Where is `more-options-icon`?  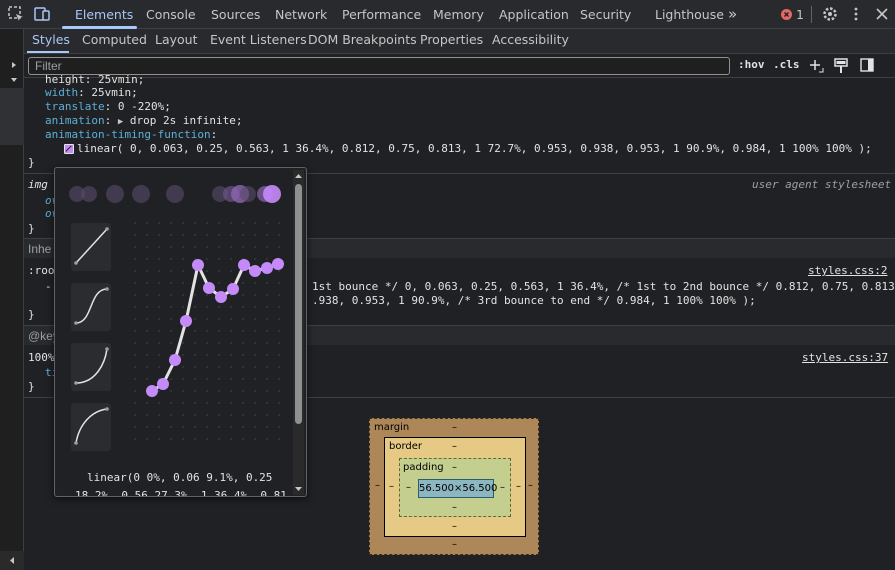
more-options-icon is located at coordinates (856, 14).